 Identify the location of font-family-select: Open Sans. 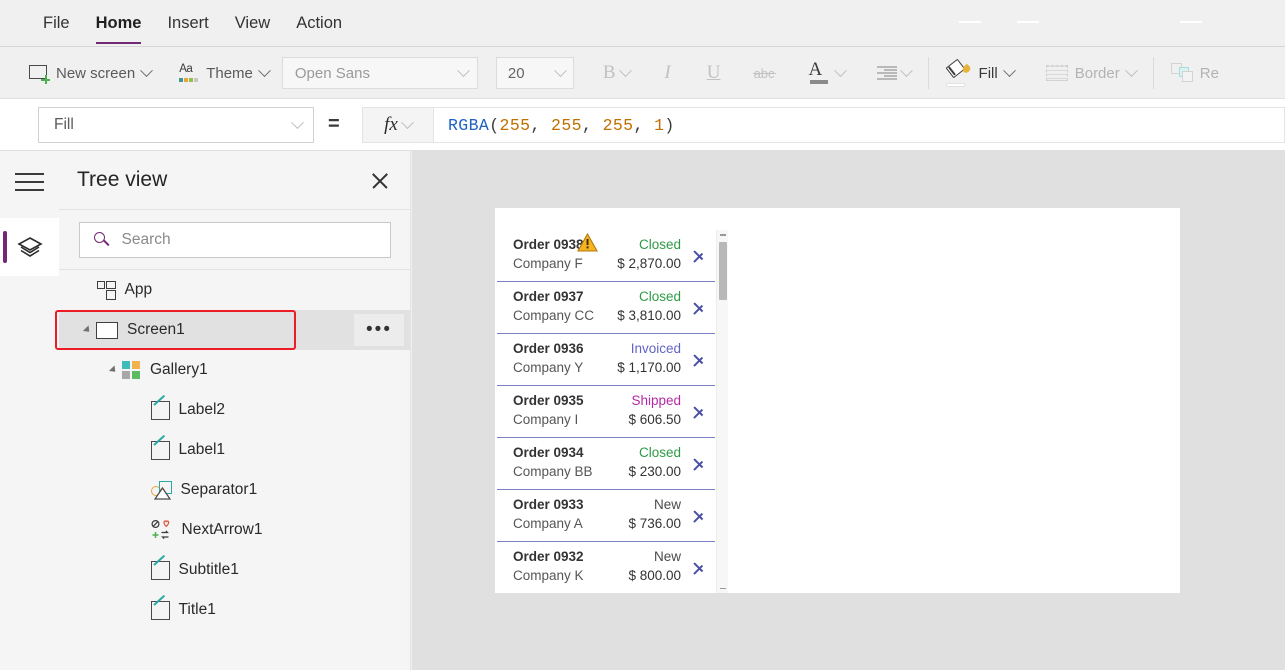
(379, 73).